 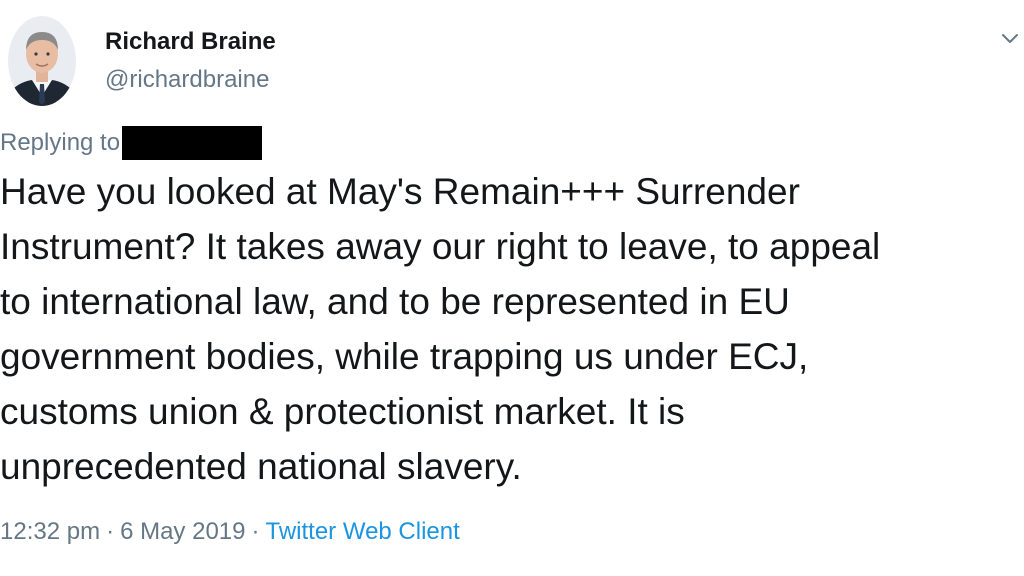 I want to click on replying-to: Replying to, so click(x=131, y=143).